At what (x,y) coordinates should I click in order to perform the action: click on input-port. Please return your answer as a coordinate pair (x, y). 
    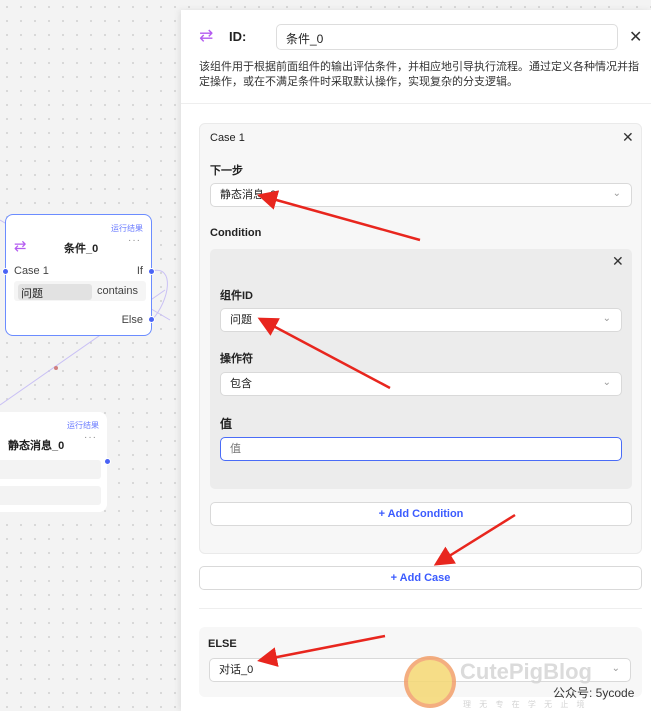
    Looking at the image, I should click on (5, 271).